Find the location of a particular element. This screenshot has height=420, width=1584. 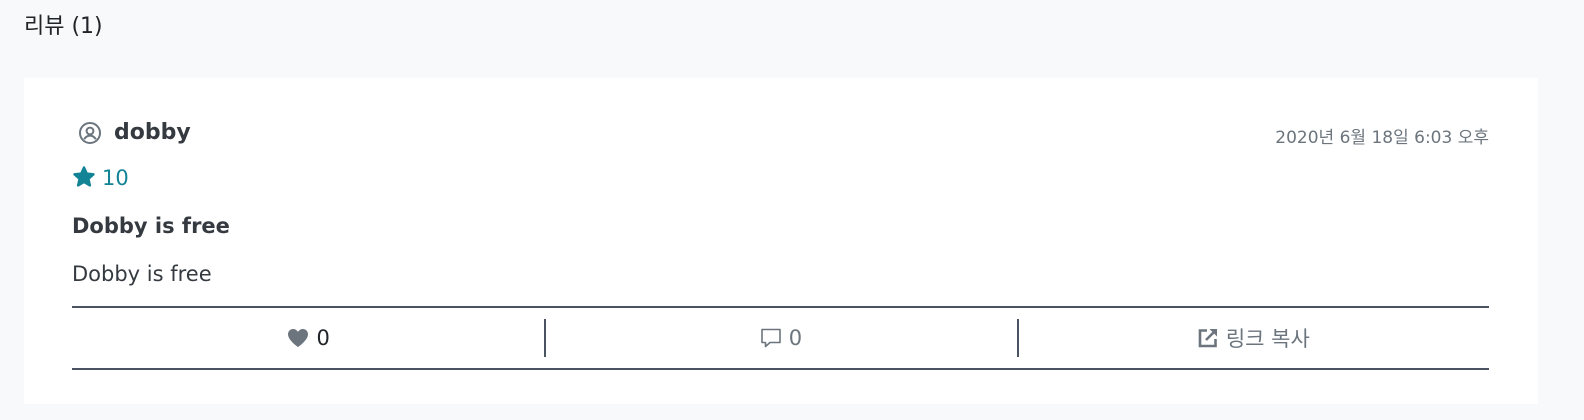

copy-link-label: 링크 복사 is located at coordinates (1267, 339).